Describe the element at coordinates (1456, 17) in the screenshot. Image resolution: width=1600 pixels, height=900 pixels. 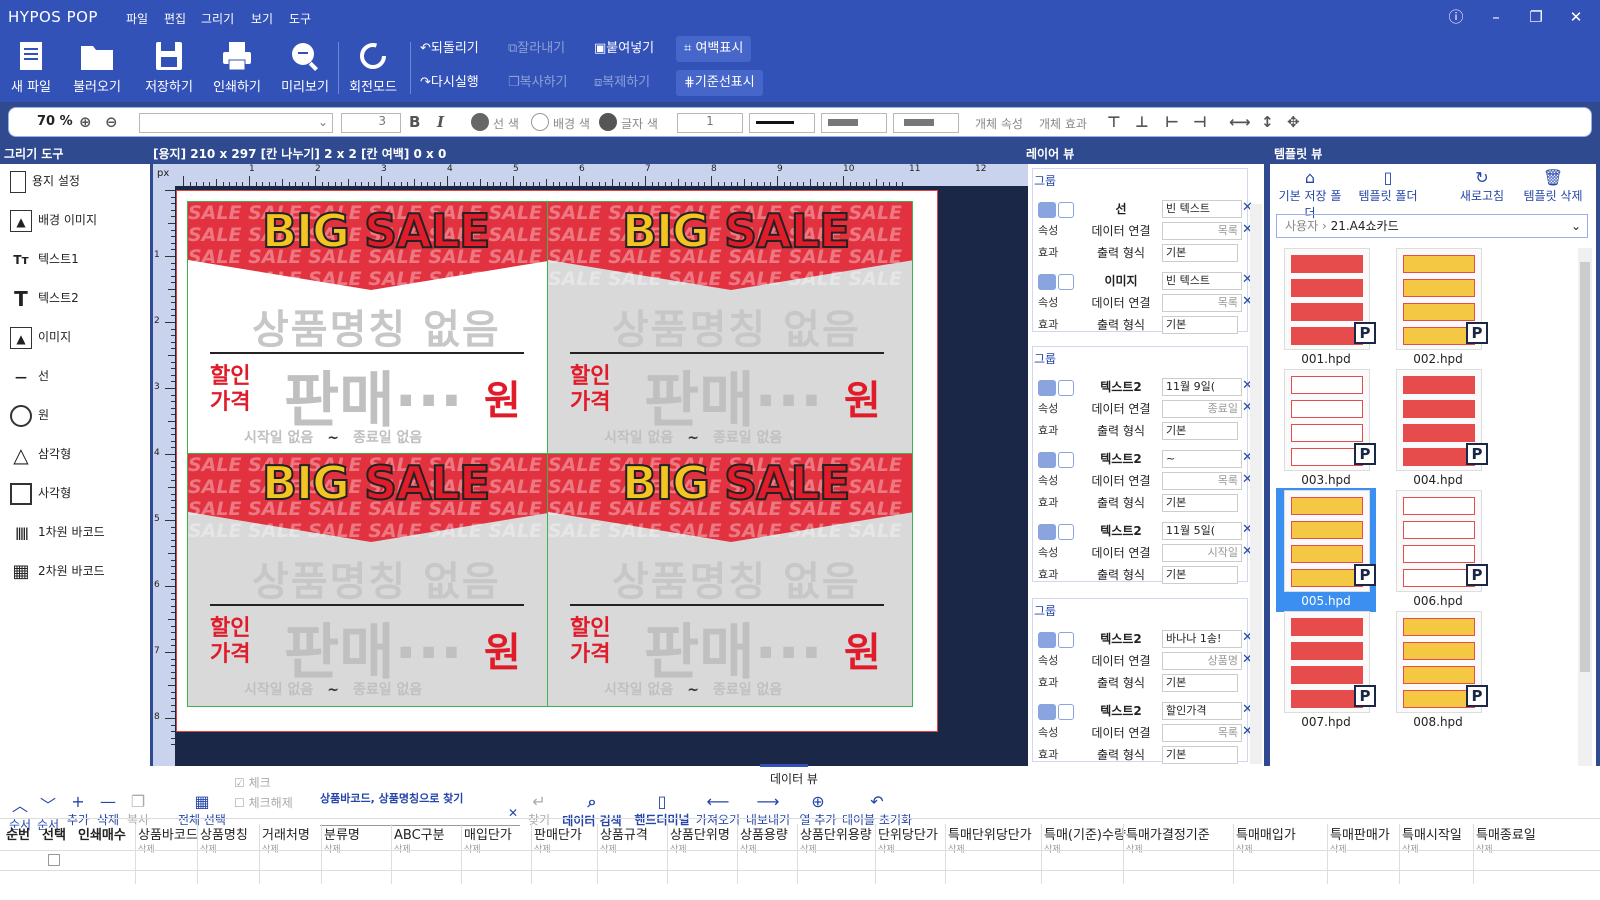
I see `info-icon: ⓘ` at that location.